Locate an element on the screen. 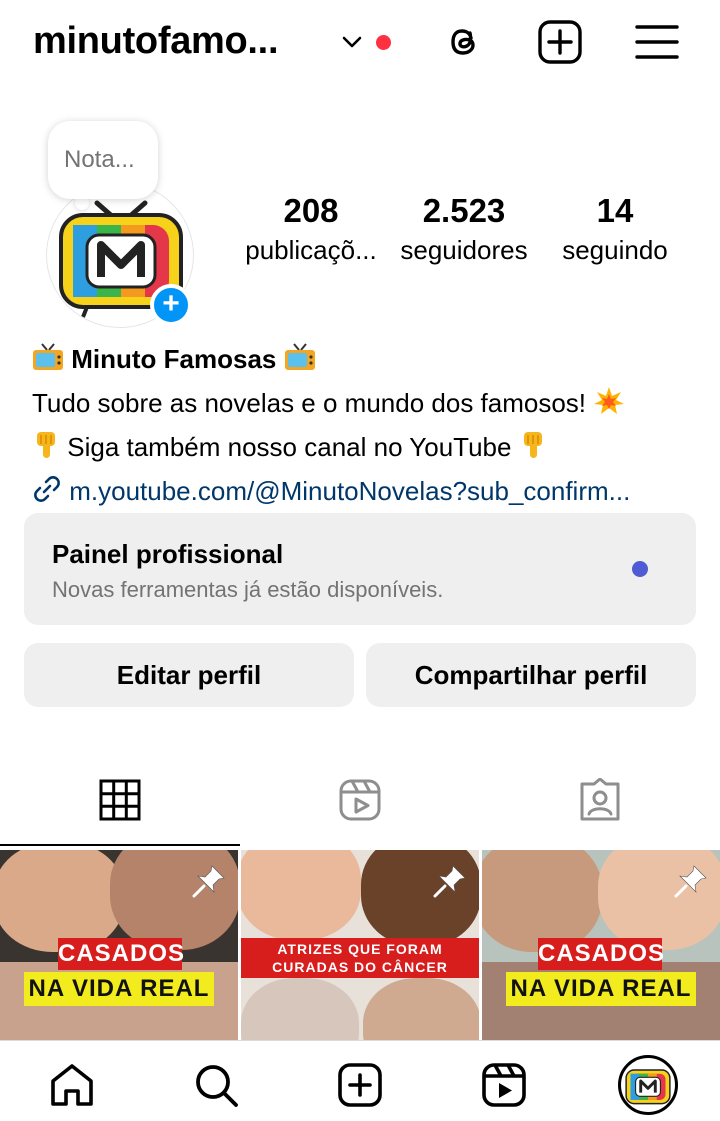 Image resolution: width=720 pixels, height=1121 pixels. chevron-down-icon is located at coordinates (352, 42).